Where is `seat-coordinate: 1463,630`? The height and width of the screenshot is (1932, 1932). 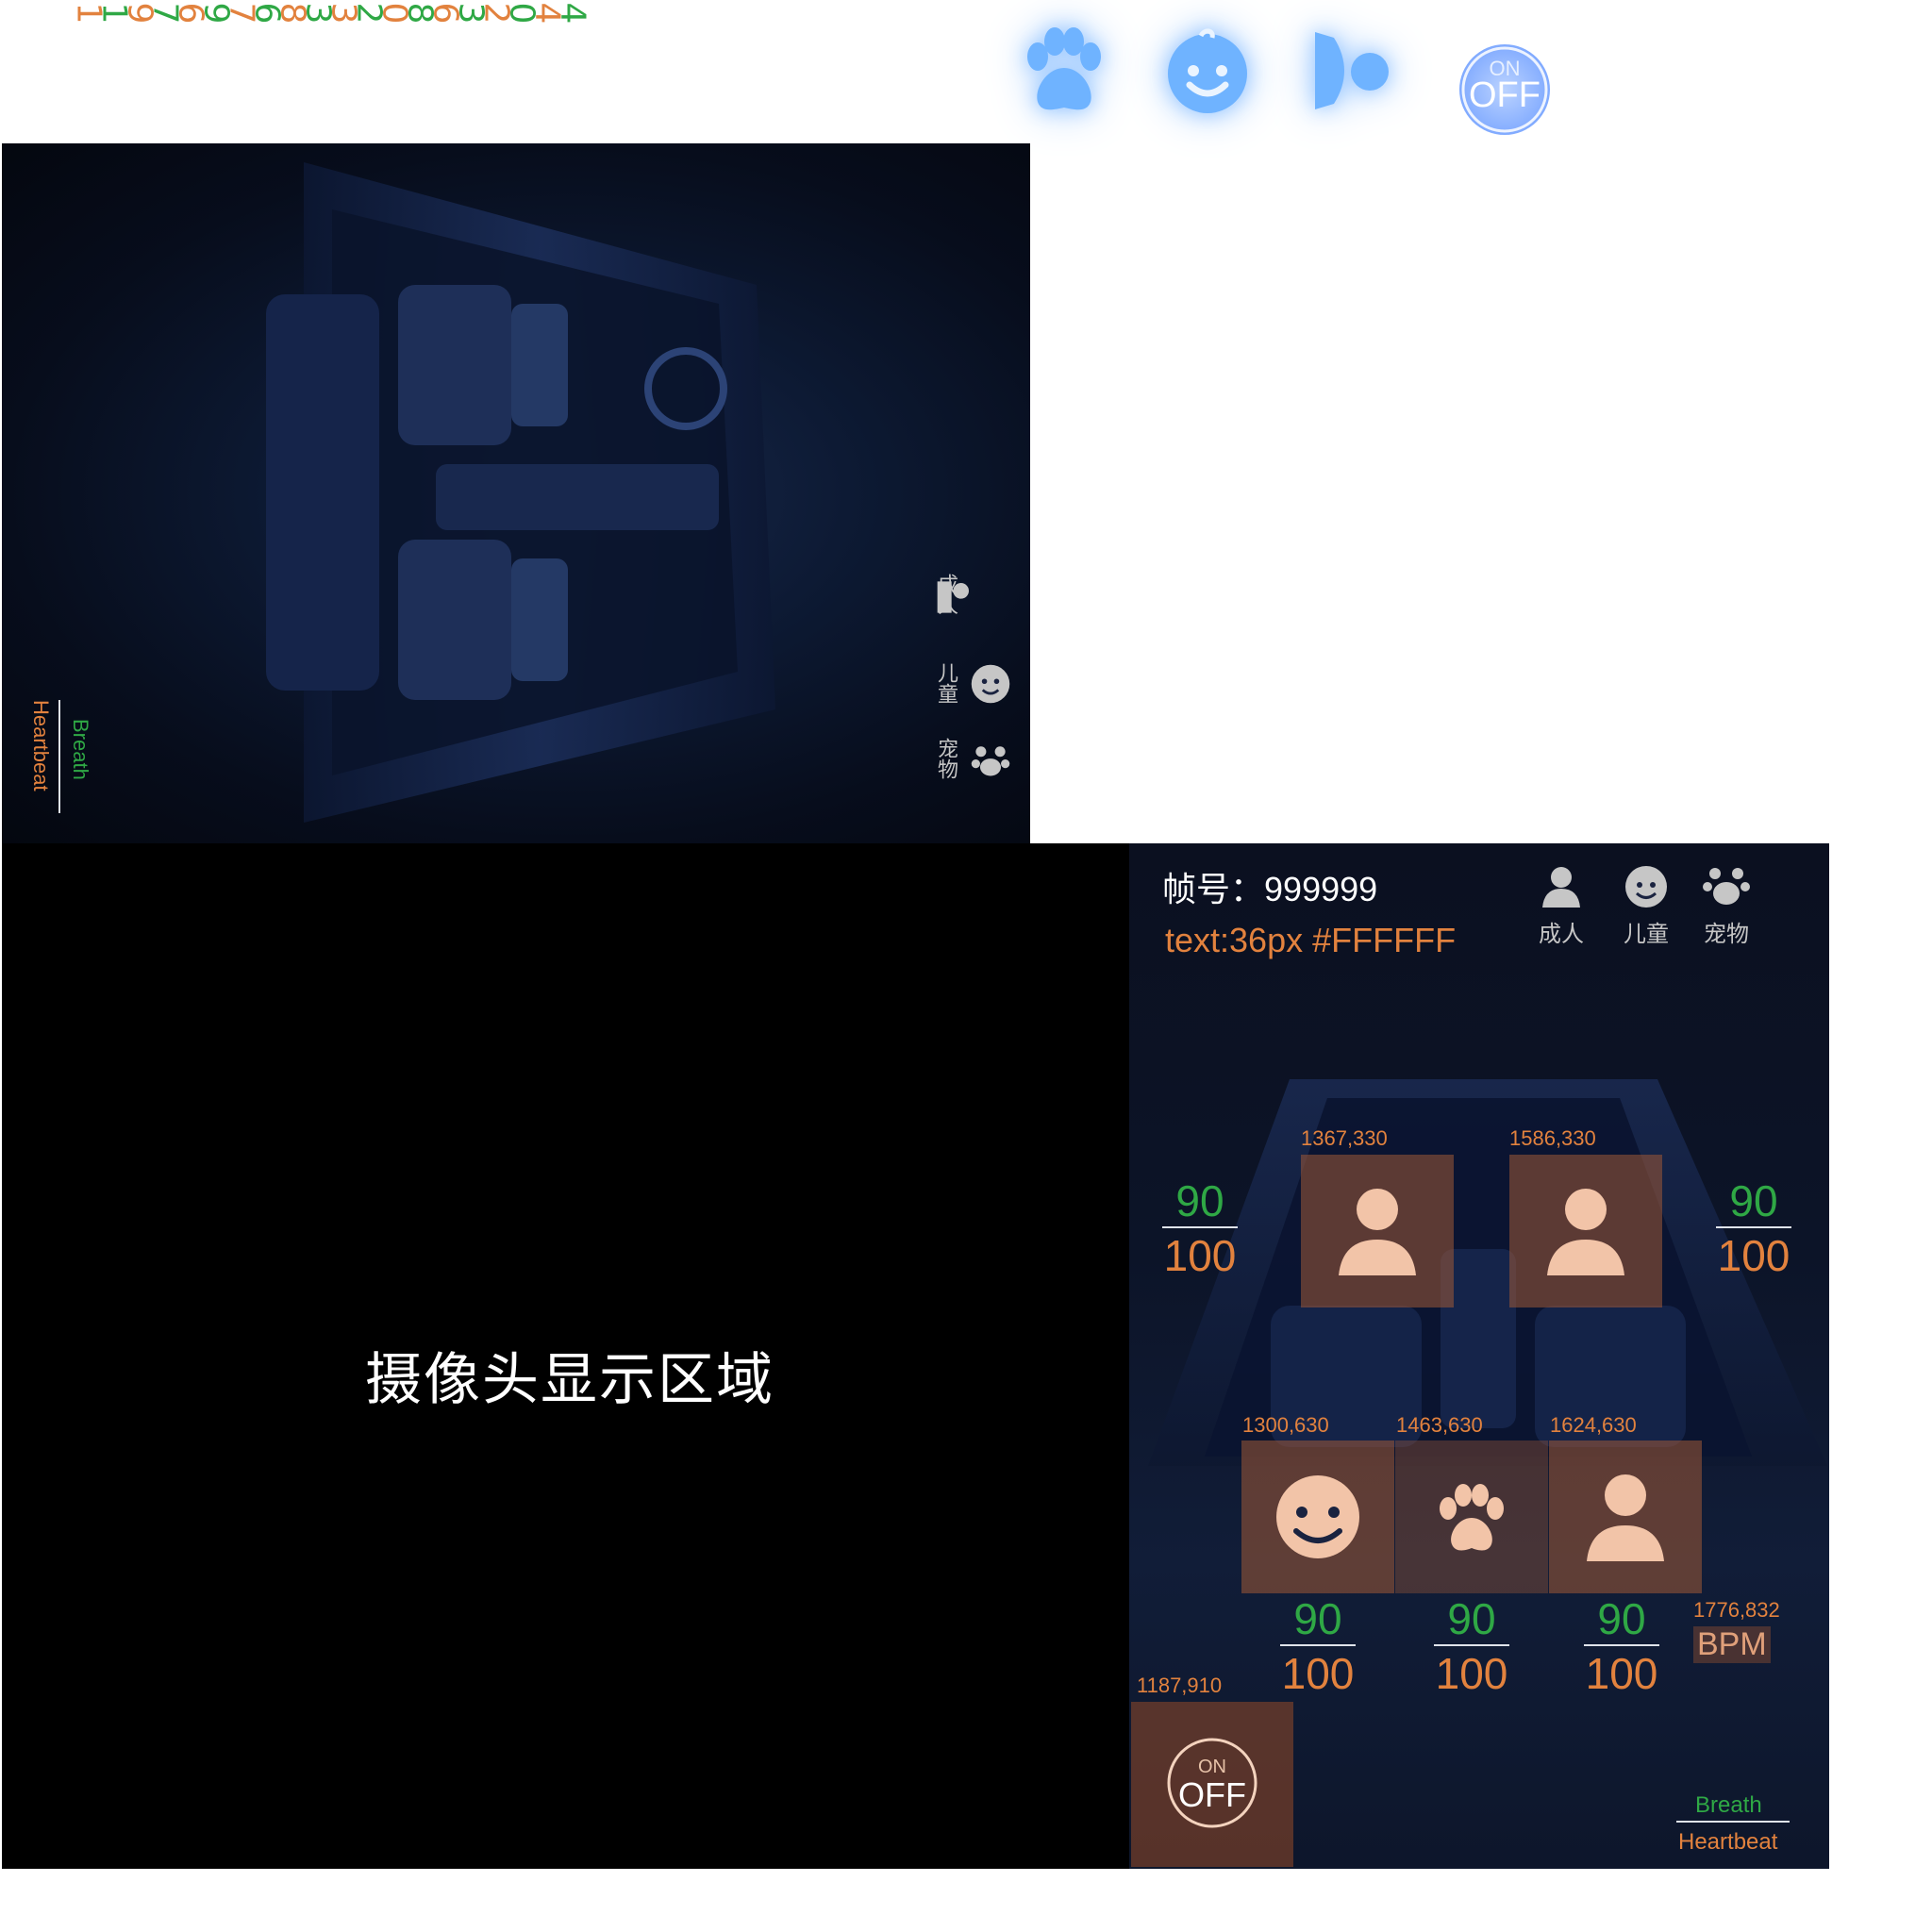 seat-coordinate: 1463,630 is located at coordinates (1439, 1425).